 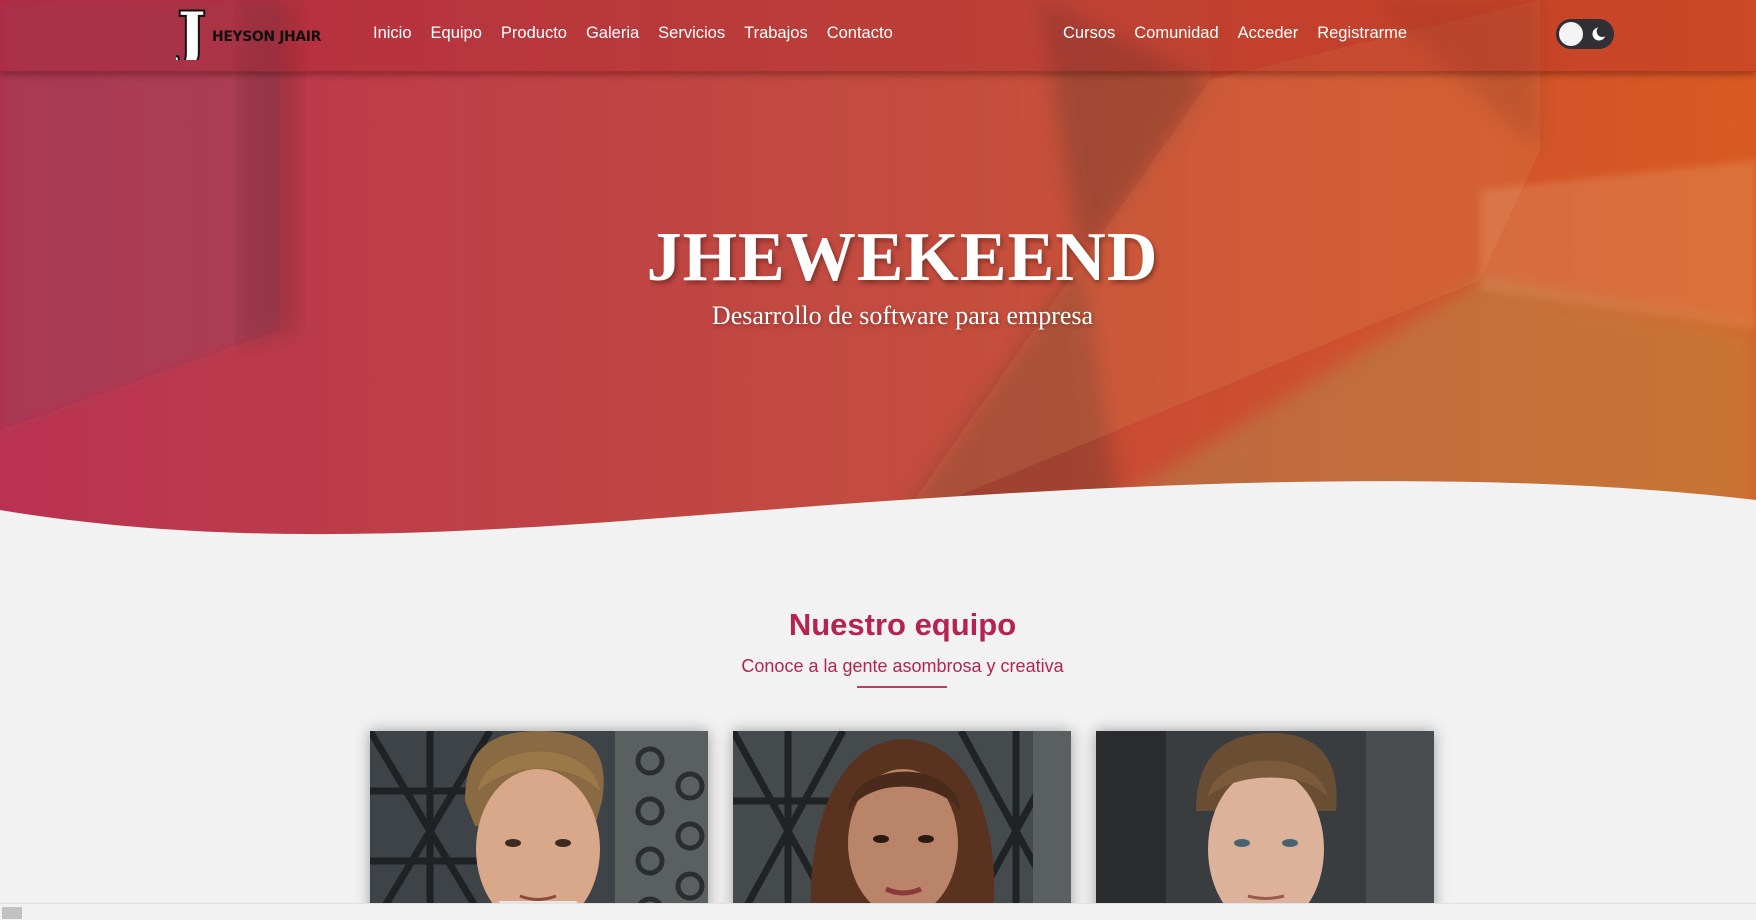 What do you see at coordinates (1268, 33) in the screenshot?
I see `nav-link-acceder: Acceder` at bounding box center [1268, 33].